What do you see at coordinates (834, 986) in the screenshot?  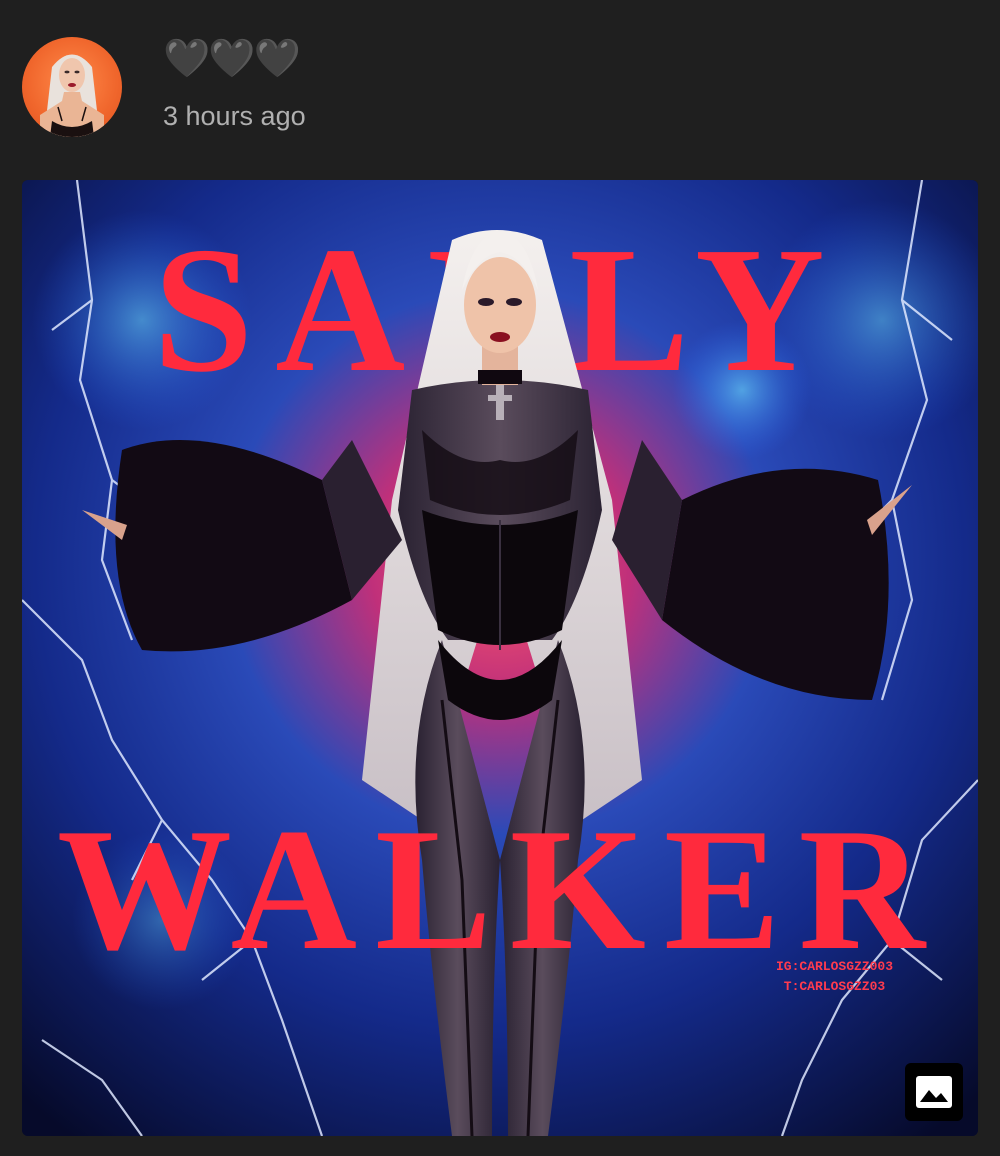 I see `artist-credit-twitter: T:CARLOSGZZ03` at bounding box center [834, 986].